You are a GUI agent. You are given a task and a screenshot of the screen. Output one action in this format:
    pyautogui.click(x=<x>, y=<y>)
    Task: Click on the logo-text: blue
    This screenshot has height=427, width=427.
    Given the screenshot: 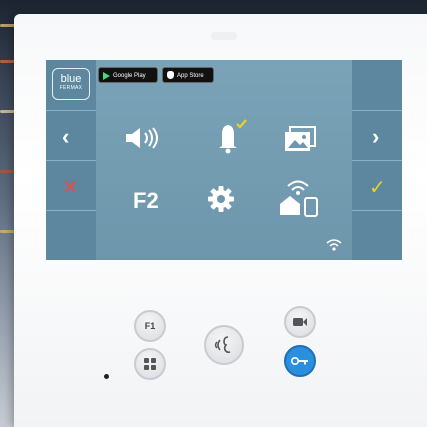 What is the action you would take?
    pyautogui.click(x=71, y=79)
    